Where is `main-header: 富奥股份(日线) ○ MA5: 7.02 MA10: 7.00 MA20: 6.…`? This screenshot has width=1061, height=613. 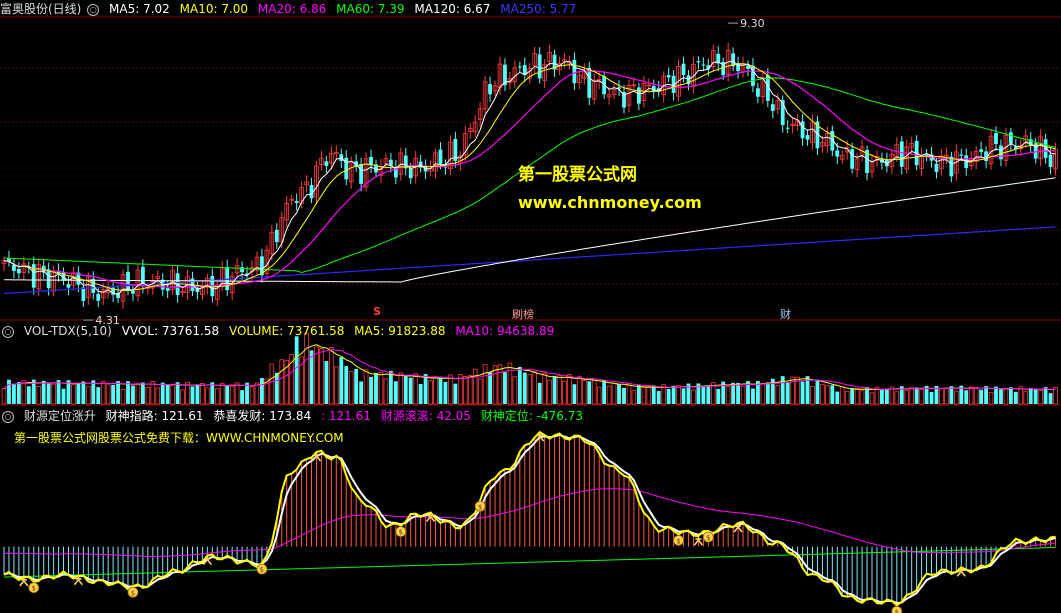 main-header: 富奥股份(日线) ○ MA5: 7.02 MA10: 7.00 MA20: 6.… is located at coordinates (291, 9).